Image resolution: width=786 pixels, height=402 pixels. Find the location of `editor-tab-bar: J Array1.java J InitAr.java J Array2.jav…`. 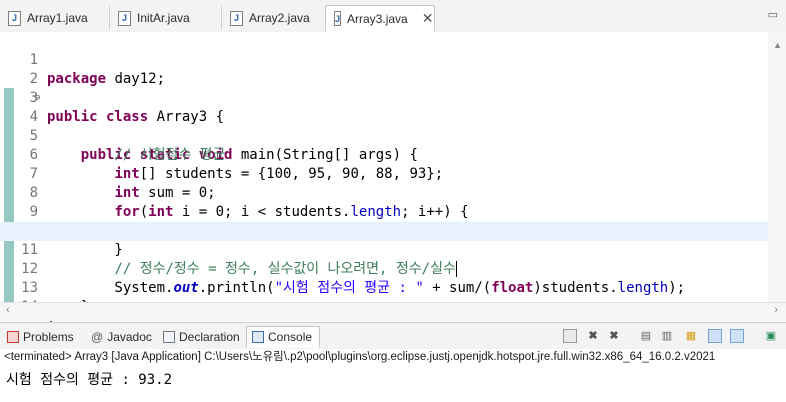

editor-tab-bar: J Array1.java J InitAr.java J Array2.jav… is located at coordinates (393, 16).